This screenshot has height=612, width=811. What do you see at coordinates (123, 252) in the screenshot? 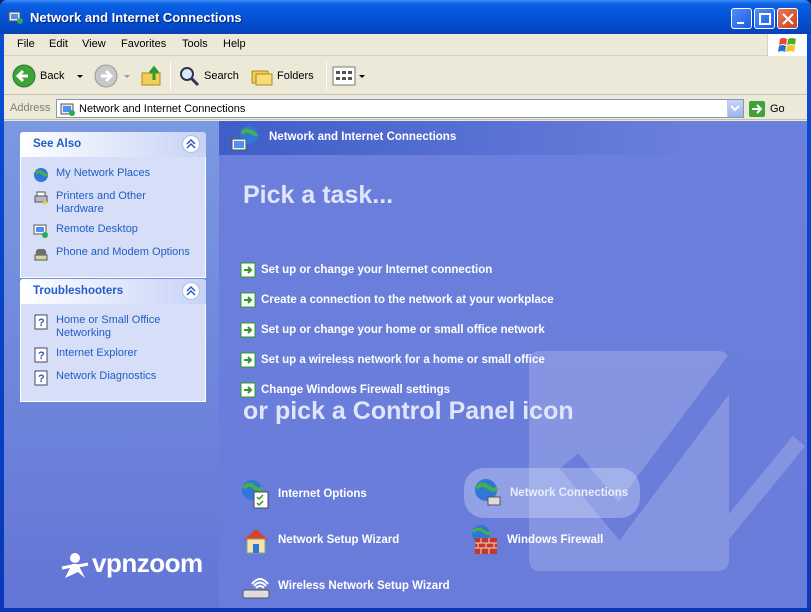
I see `link-label: Phone and Modem Options` at bounding box center [123, 252].